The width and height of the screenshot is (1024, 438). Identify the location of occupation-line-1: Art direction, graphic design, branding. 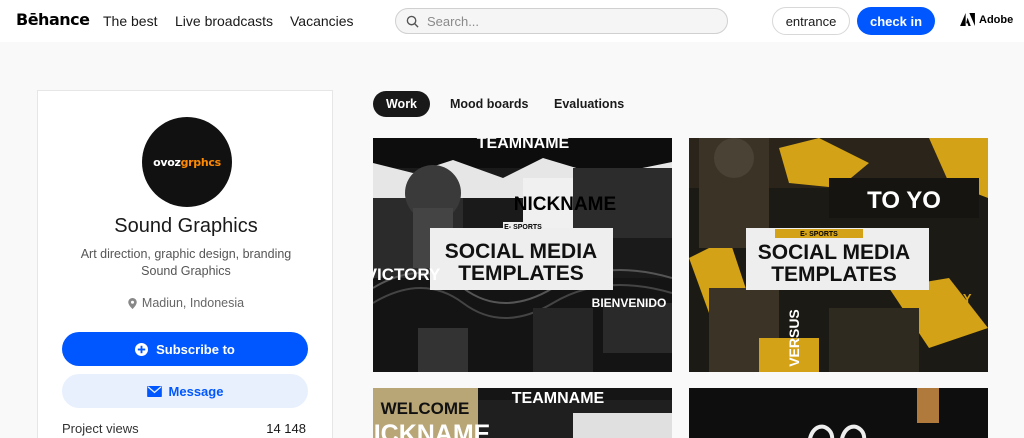
(186, 254).